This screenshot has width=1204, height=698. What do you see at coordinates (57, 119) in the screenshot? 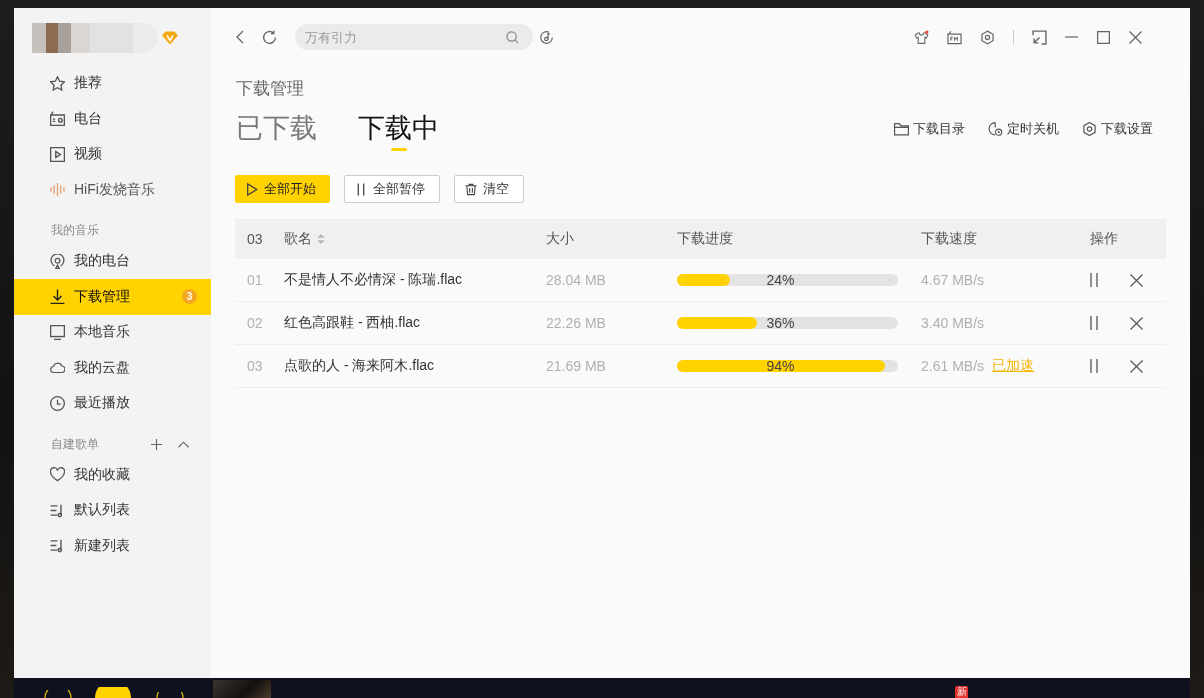
I see `radio-icon` at bounding box center [57, 119].